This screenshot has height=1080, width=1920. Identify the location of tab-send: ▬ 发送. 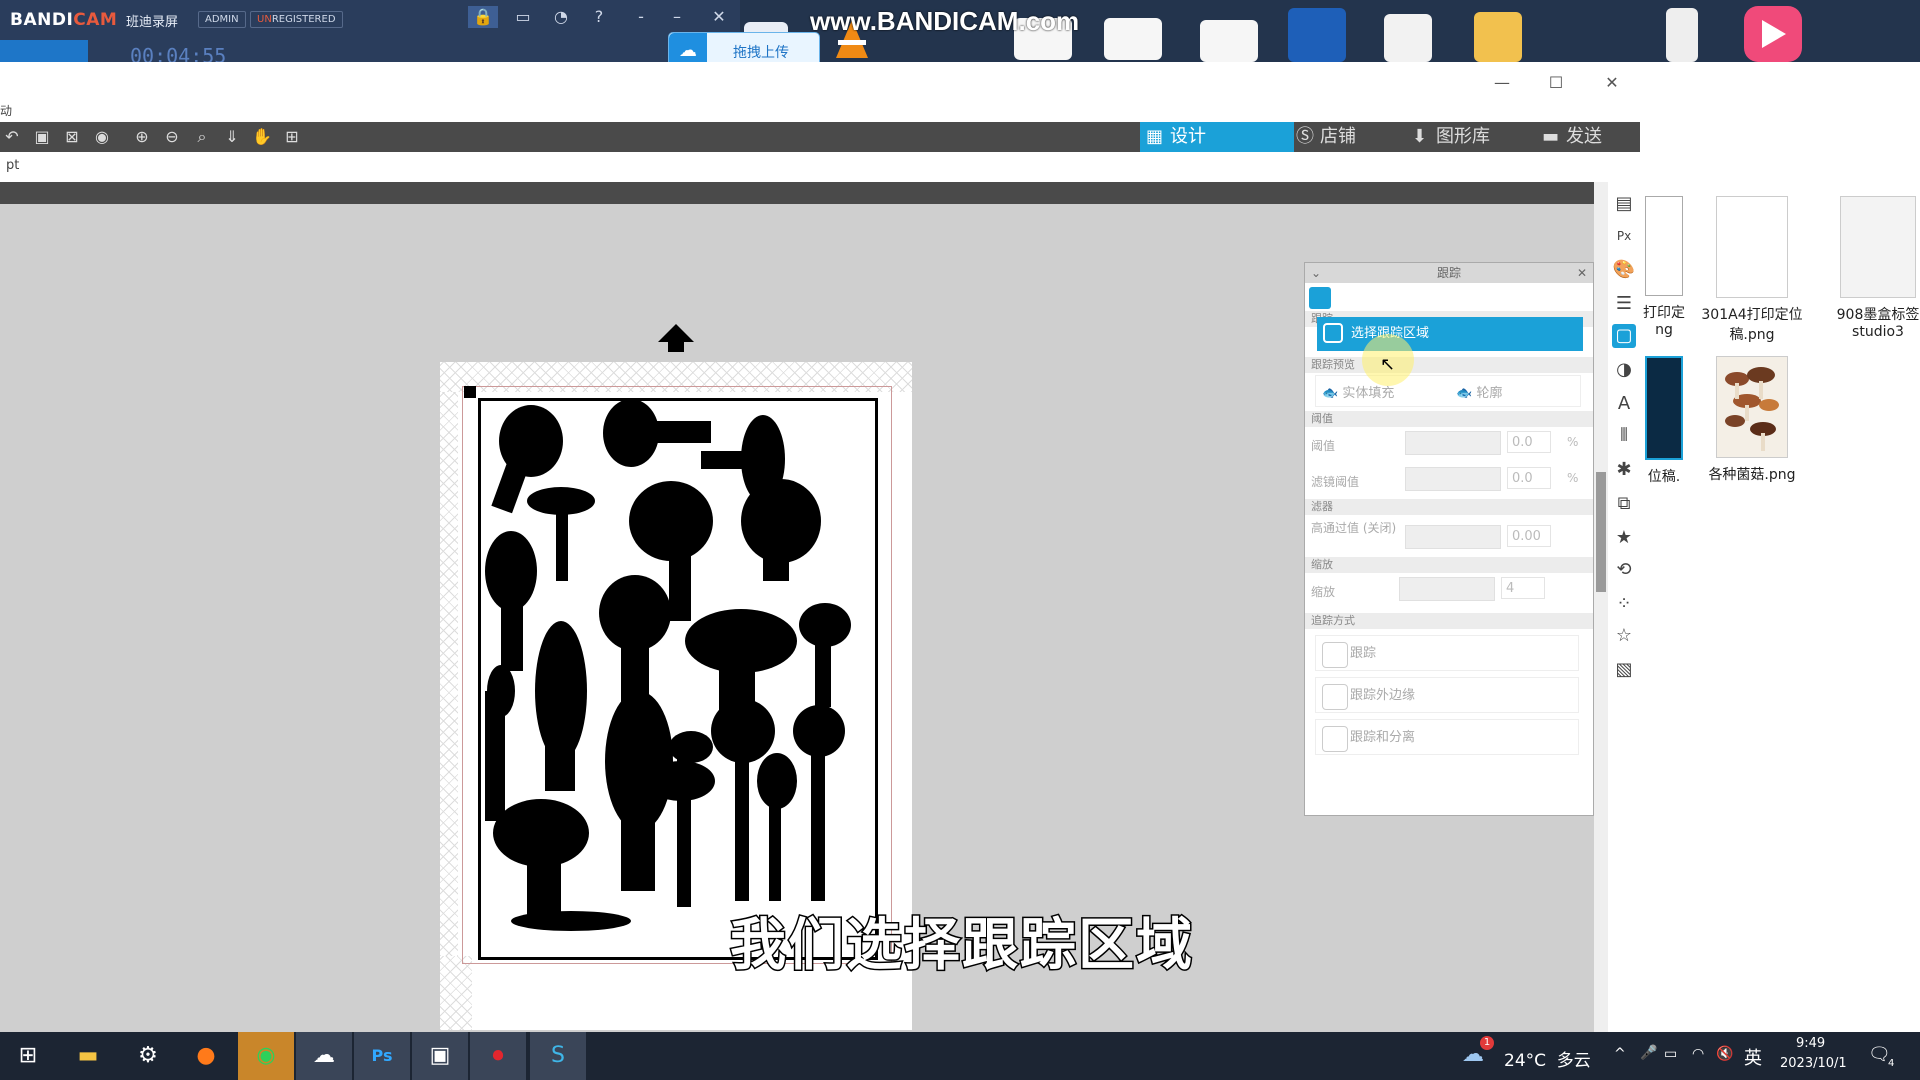
(1601, 137).